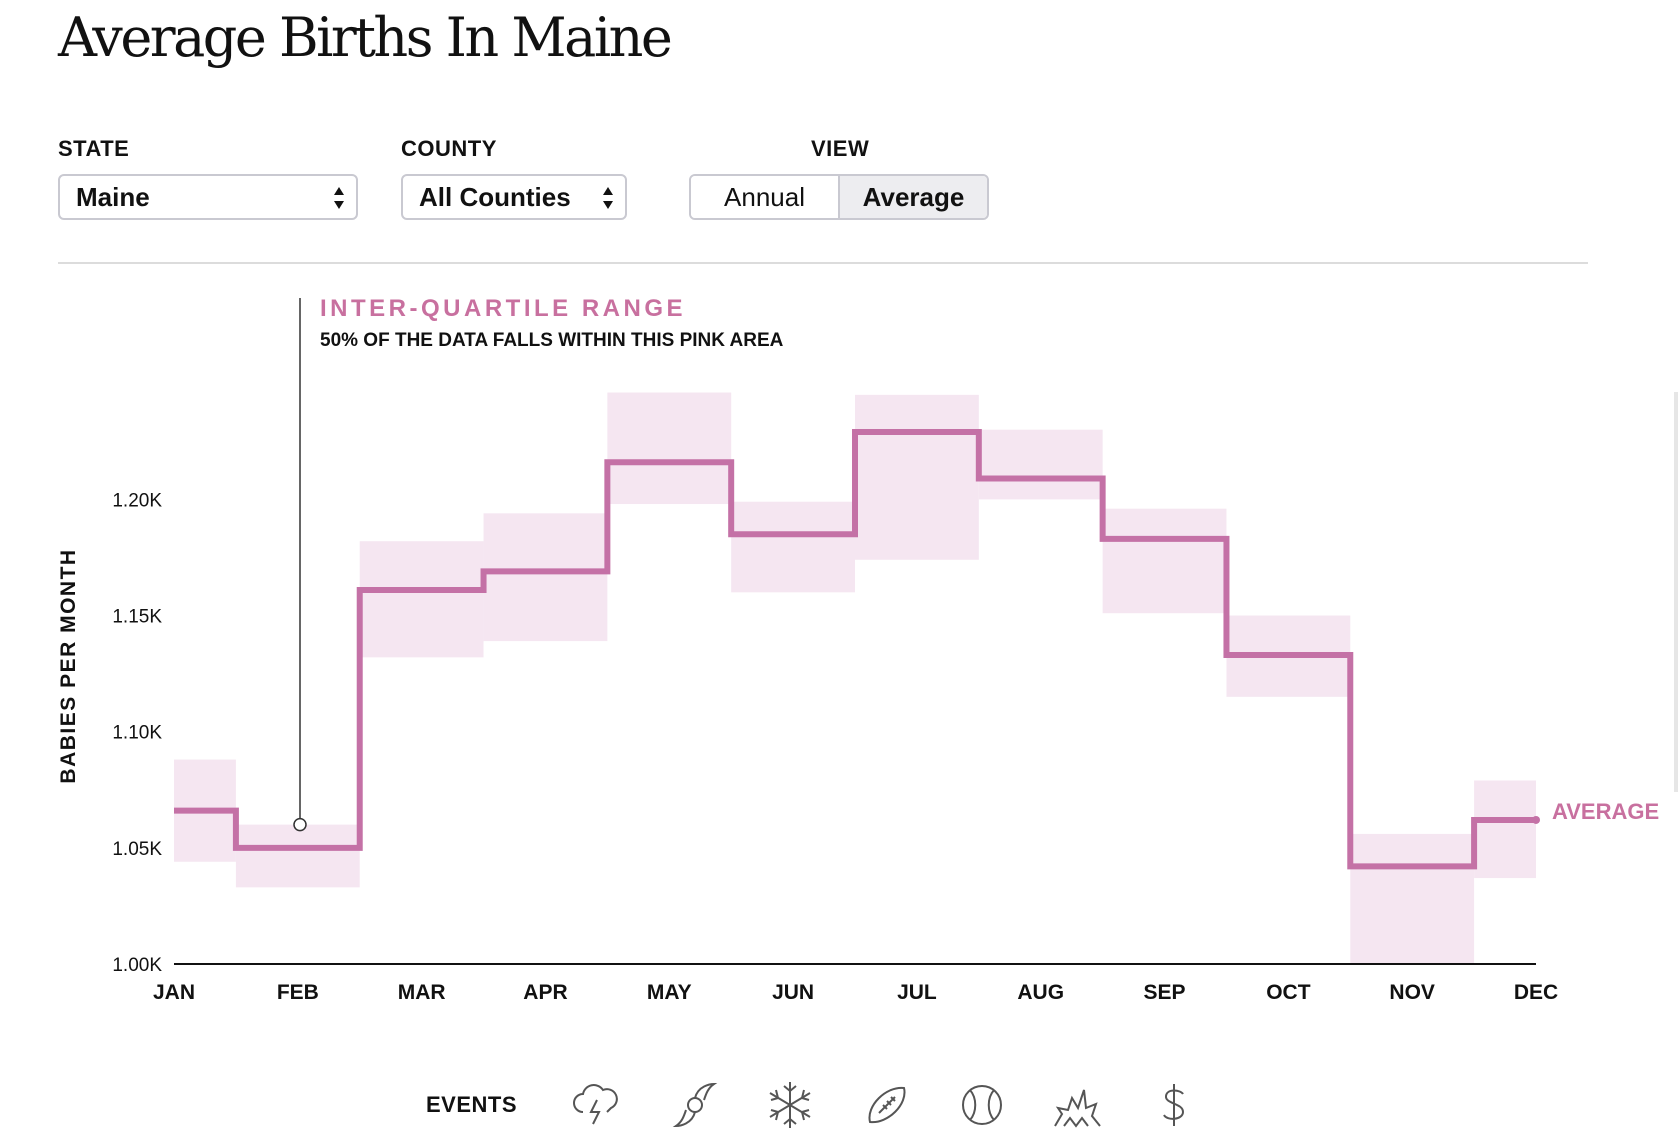 The width and height of the screenshot is (1678, 1148). I want to click on y-tick-label: 1.15K, so click(137, 617).